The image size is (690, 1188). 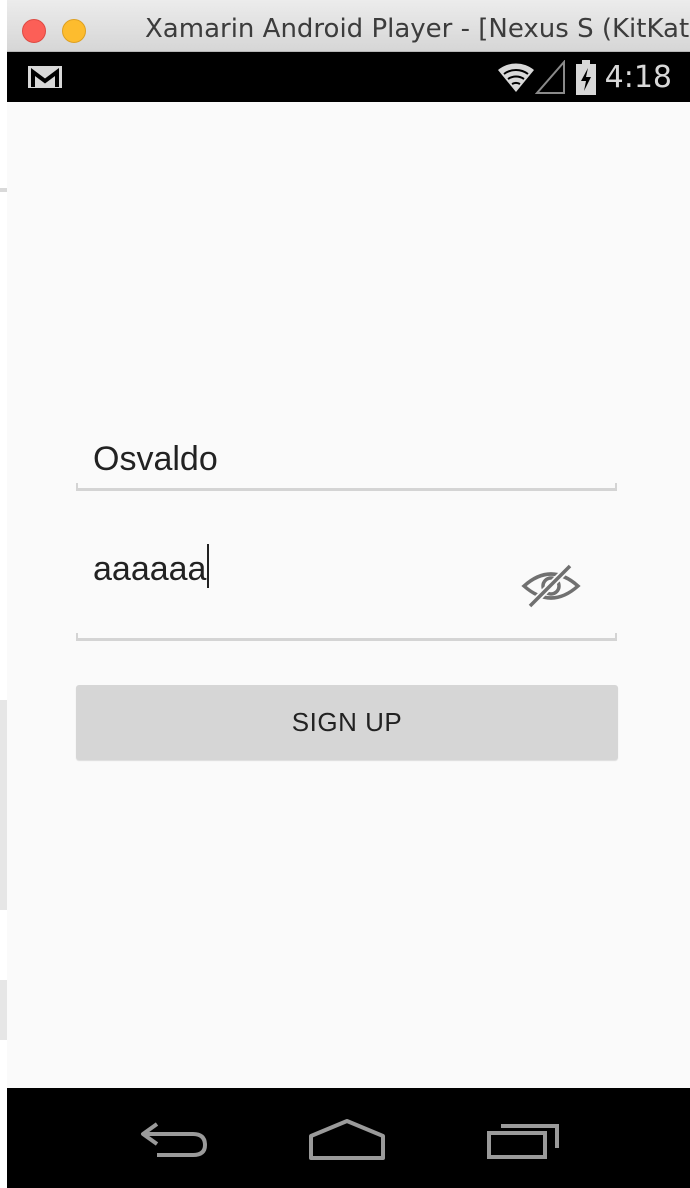 I want to click on gmail-icon, so click(x=45, y=77).